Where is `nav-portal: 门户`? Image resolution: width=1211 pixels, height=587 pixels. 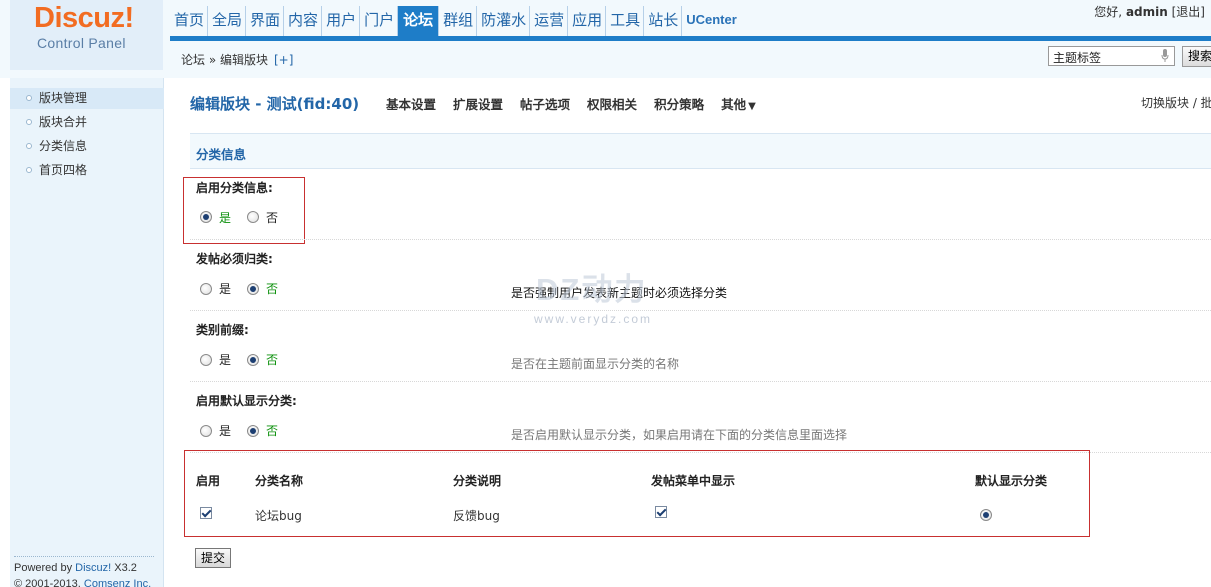
nav-portal: 门户 is located at coordinates (379, 21).